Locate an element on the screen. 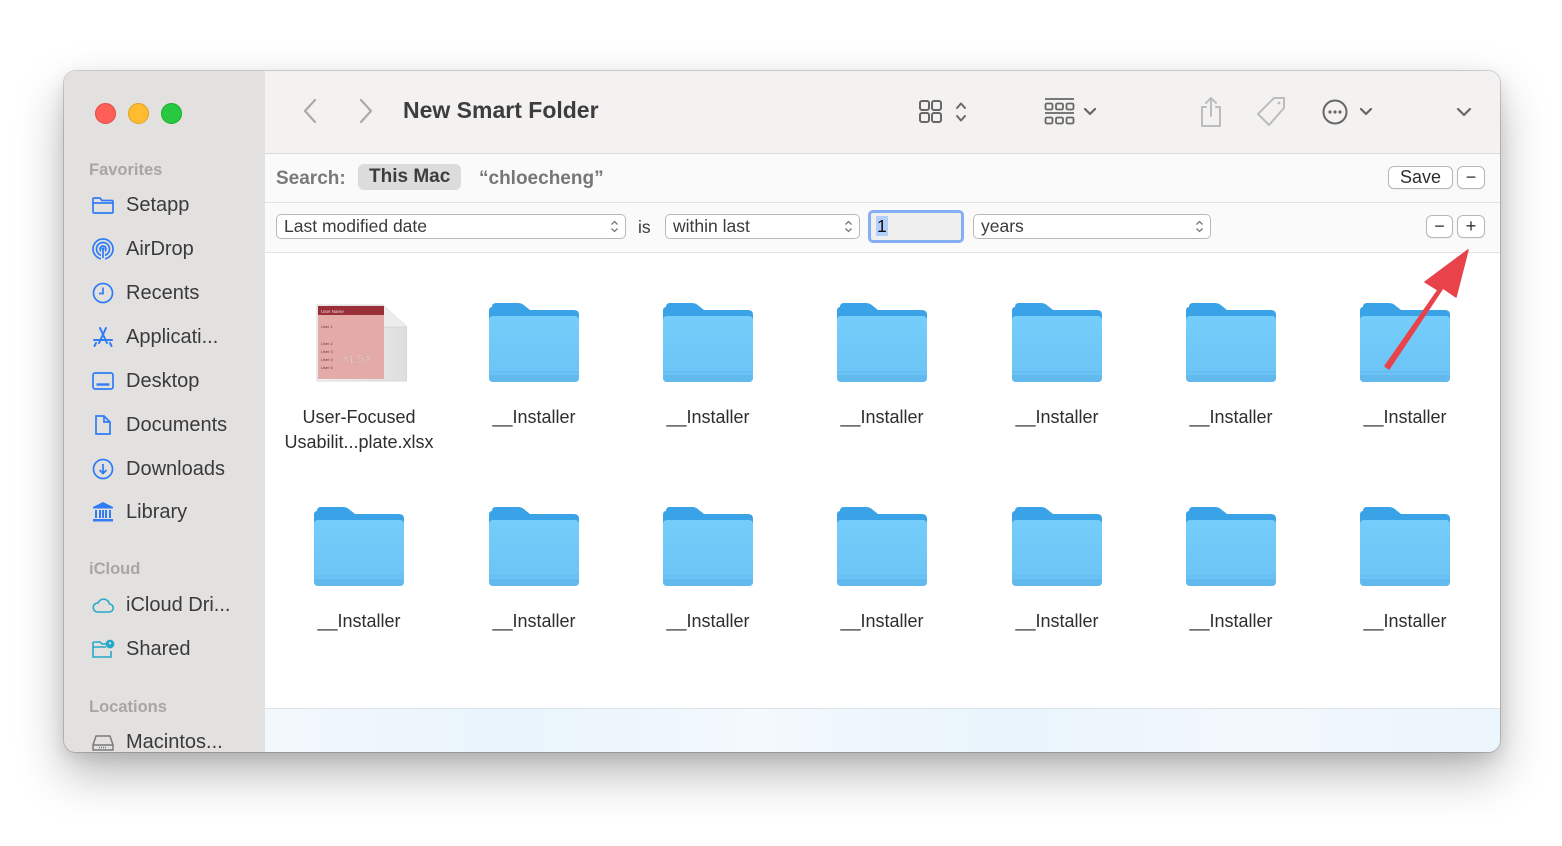 Image resolution: width=1562 pixels, height=846 pixels. scope-this-mac: This Mac is located at coordinates (410, 177).